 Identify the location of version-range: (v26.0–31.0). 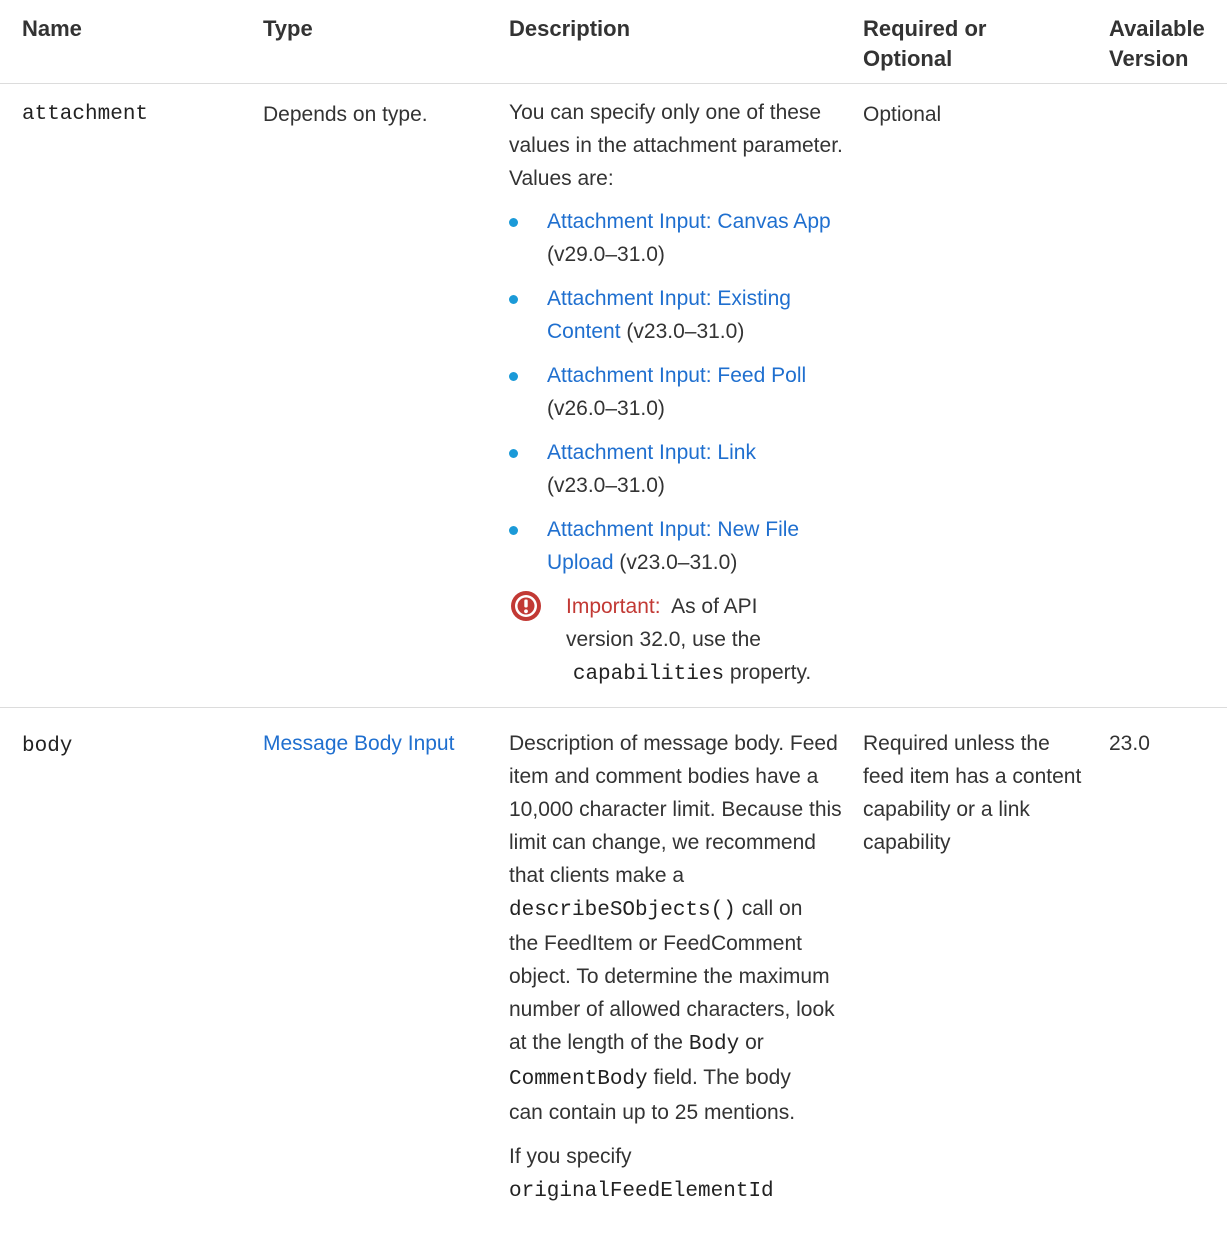
(606, 408).